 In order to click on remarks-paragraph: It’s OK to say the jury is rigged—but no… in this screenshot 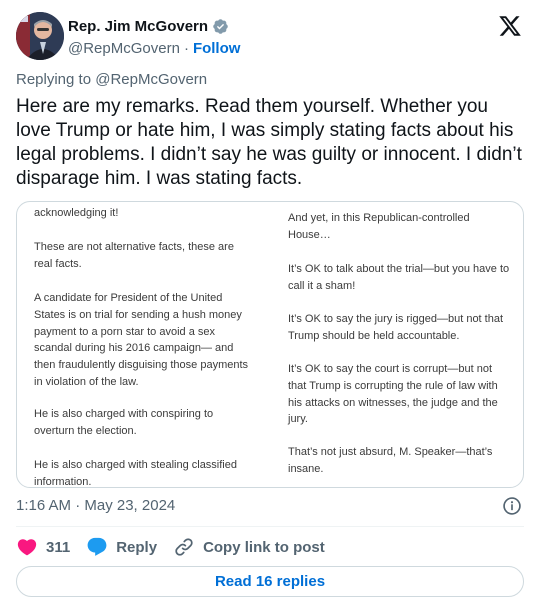, I will do `click(396, 327)`.